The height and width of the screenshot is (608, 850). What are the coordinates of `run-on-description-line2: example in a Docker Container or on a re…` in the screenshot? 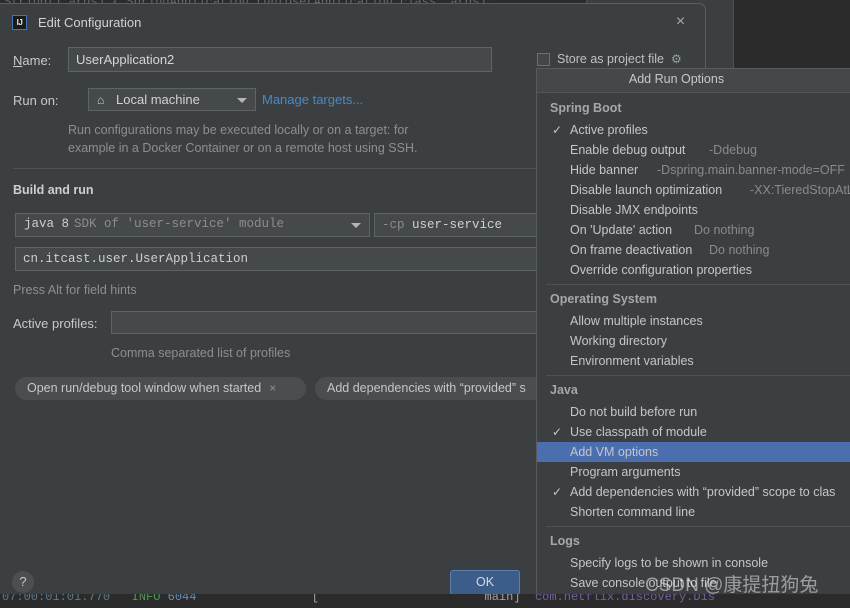 It's located at (243, 148).